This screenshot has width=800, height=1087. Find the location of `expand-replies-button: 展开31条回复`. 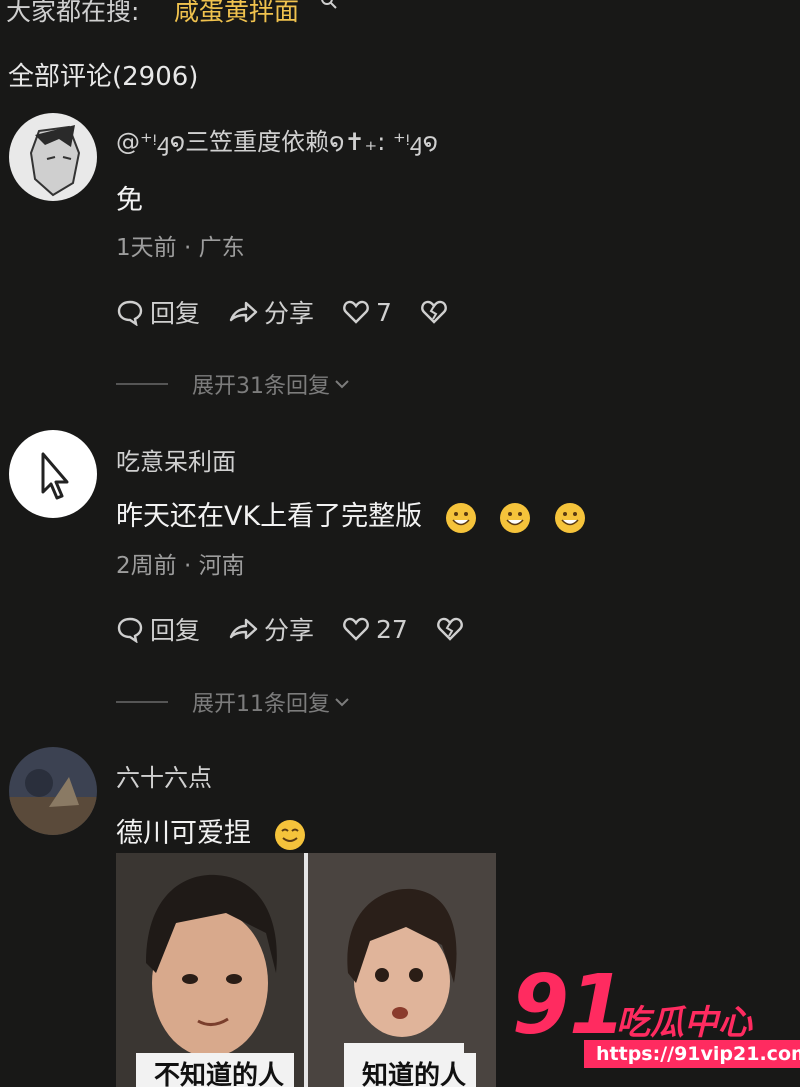

expand-replies-button: 展开31条回复 is located at coordinates (233, 384).